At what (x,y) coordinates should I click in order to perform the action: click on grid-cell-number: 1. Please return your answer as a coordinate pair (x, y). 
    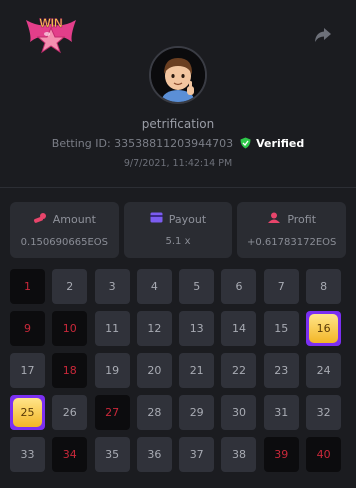
    Looking at the image, I should click on (27, 286).